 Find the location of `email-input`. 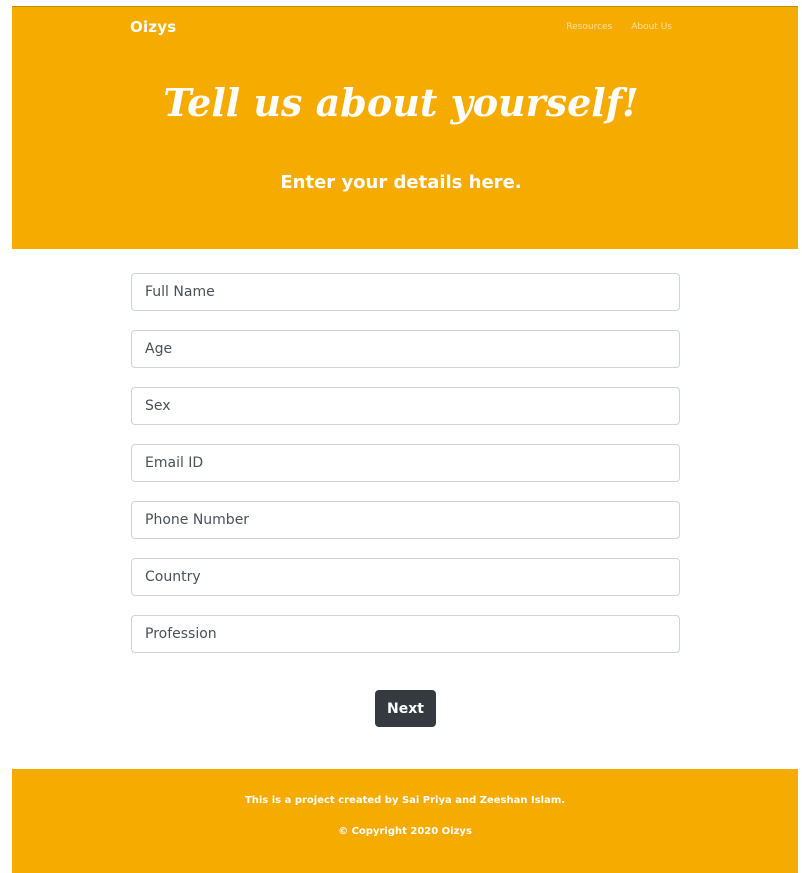

email-input is located at coordinates (405, 463).